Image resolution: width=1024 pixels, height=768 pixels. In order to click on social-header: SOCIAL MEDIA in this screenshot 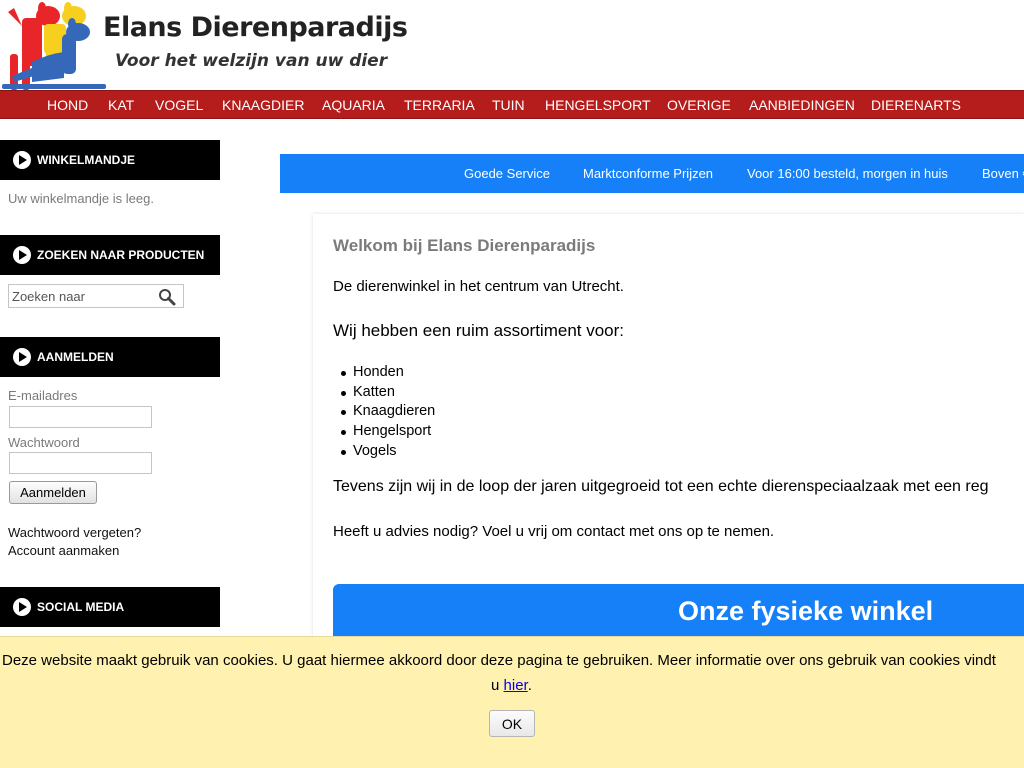, I will do `click(110, 607)`.